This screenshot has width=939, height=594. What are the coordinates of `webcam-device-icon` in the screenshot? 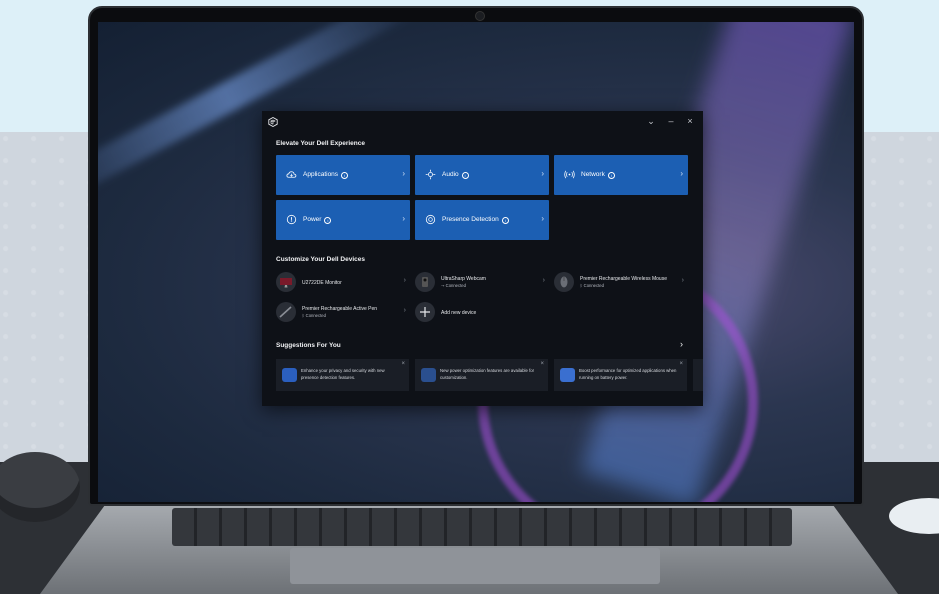 It's located at (425, 282).